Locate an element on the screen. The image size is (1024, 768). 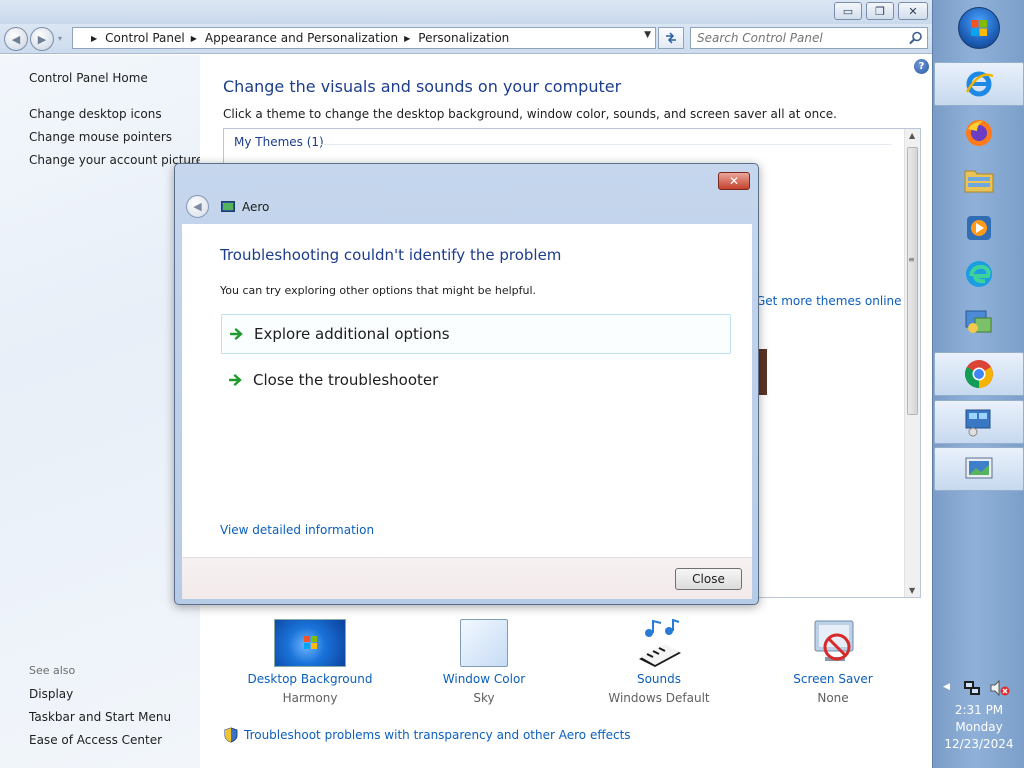
taskbar-edge is located at coordinates (979, 274).